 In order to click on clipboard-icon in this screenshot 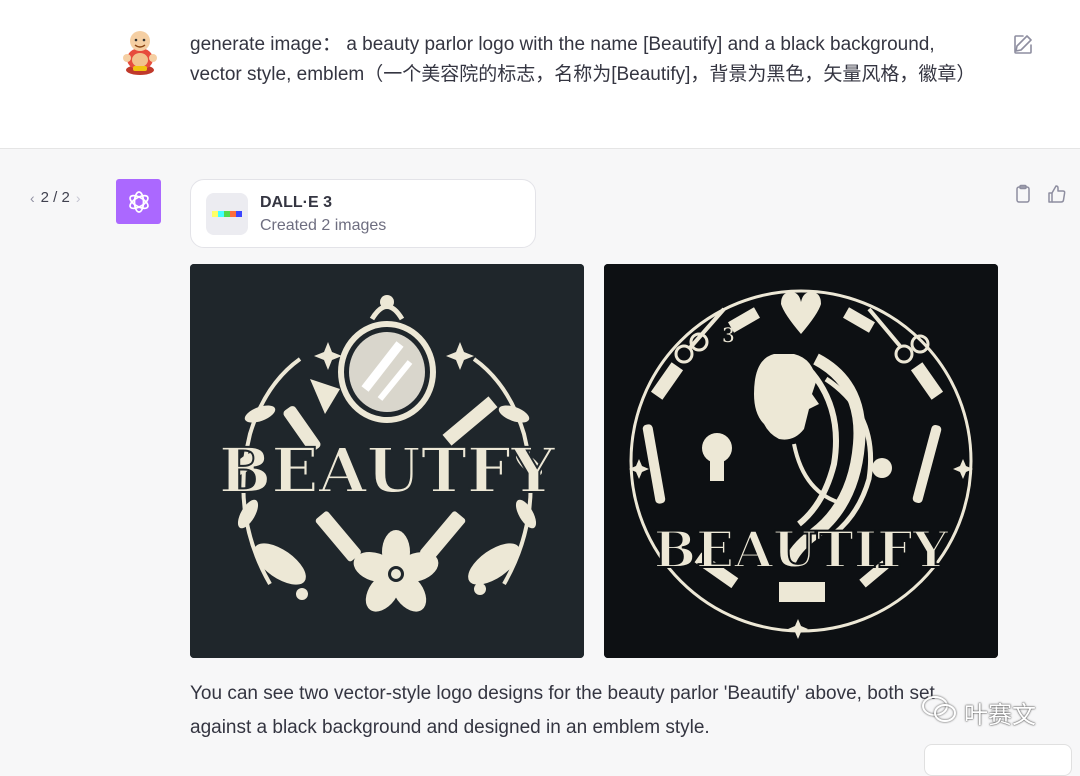, I will do `click(1023, 194)`.